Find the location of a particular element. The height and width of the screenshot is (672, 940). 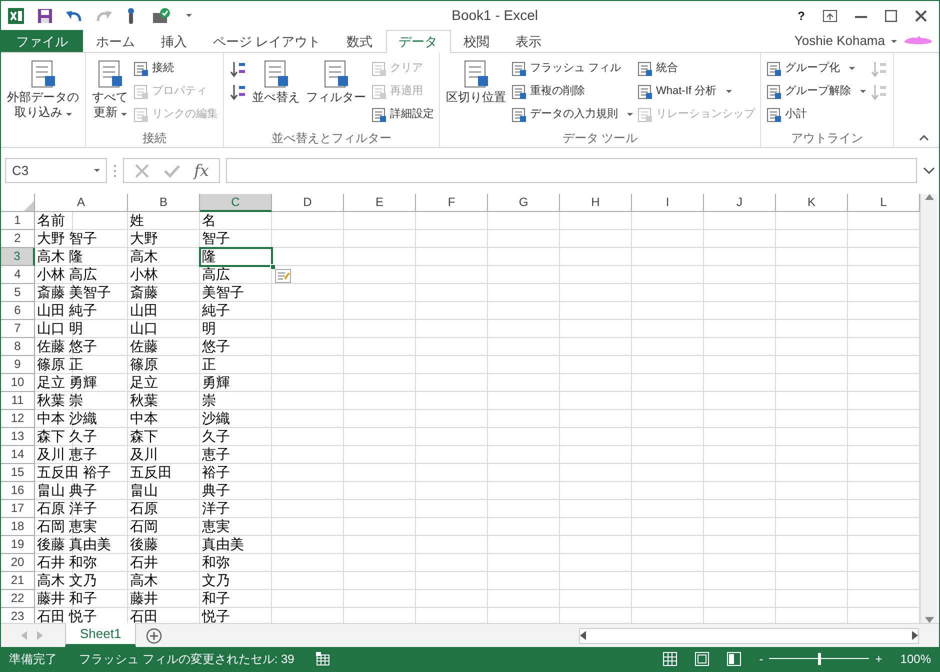

ribbon-tab: ホーム is located at coordinates (115, 41).